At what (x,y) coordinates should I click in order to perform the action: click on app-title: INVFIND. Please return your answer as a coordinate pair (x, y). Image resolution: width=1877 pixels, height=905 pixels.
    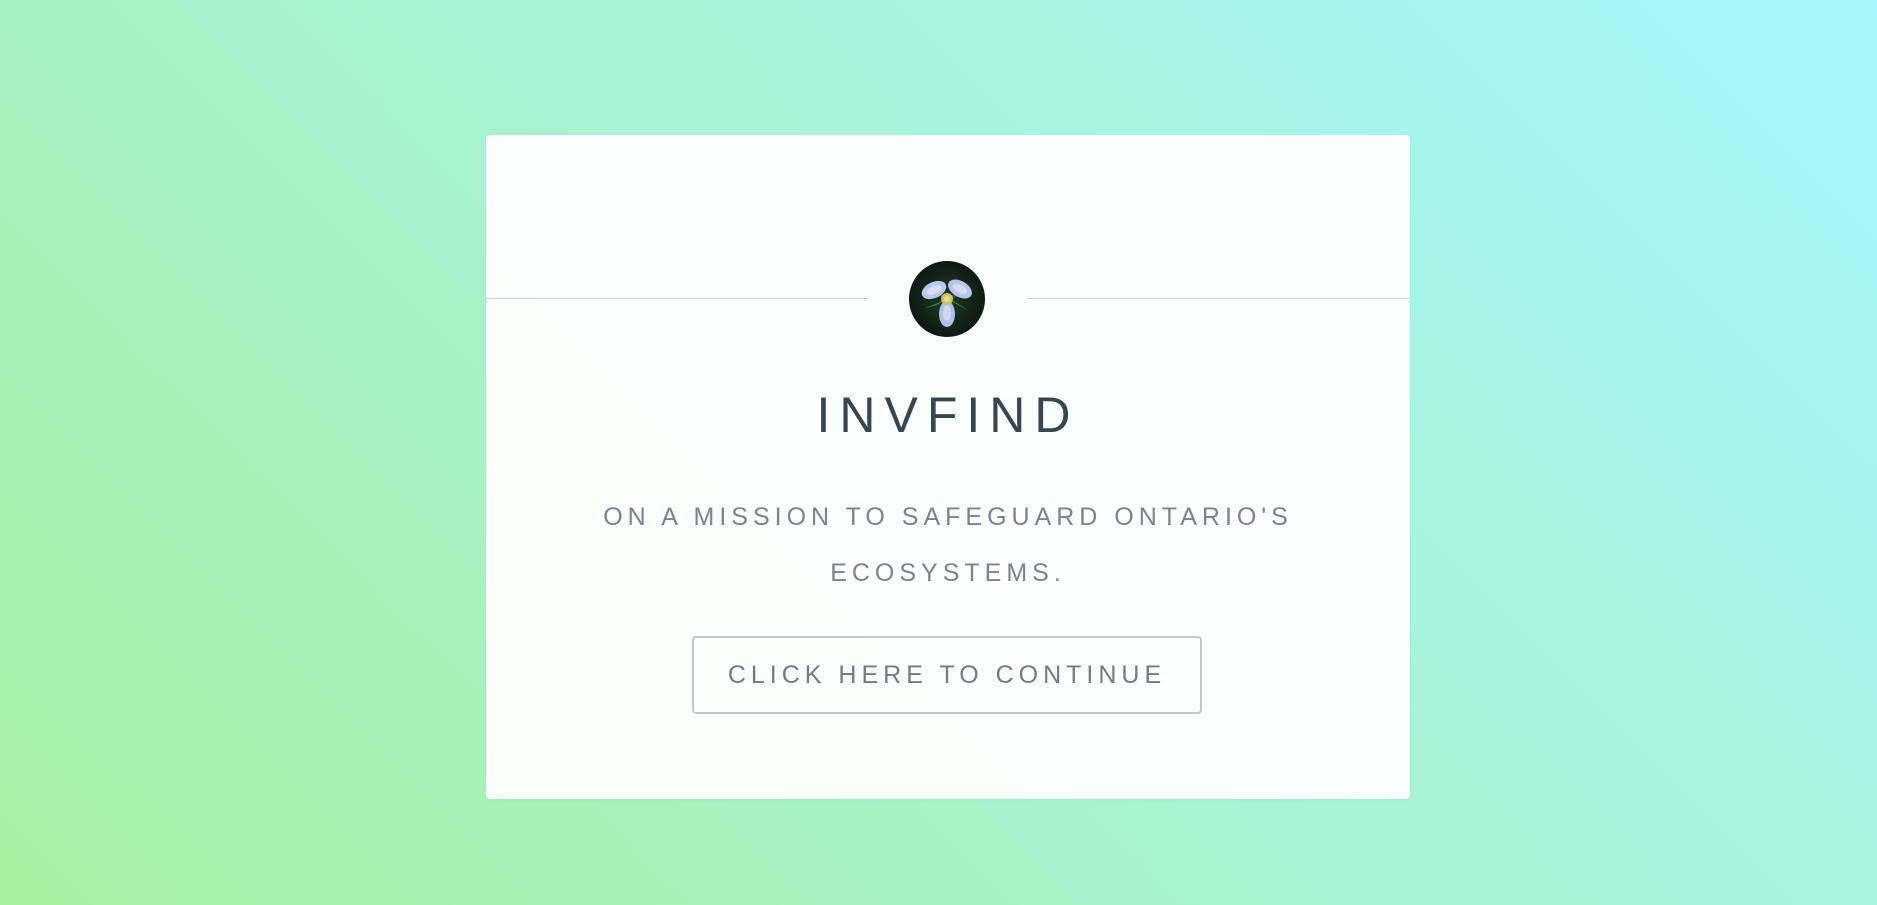
    Looking at the image, I should click on (948, 415).